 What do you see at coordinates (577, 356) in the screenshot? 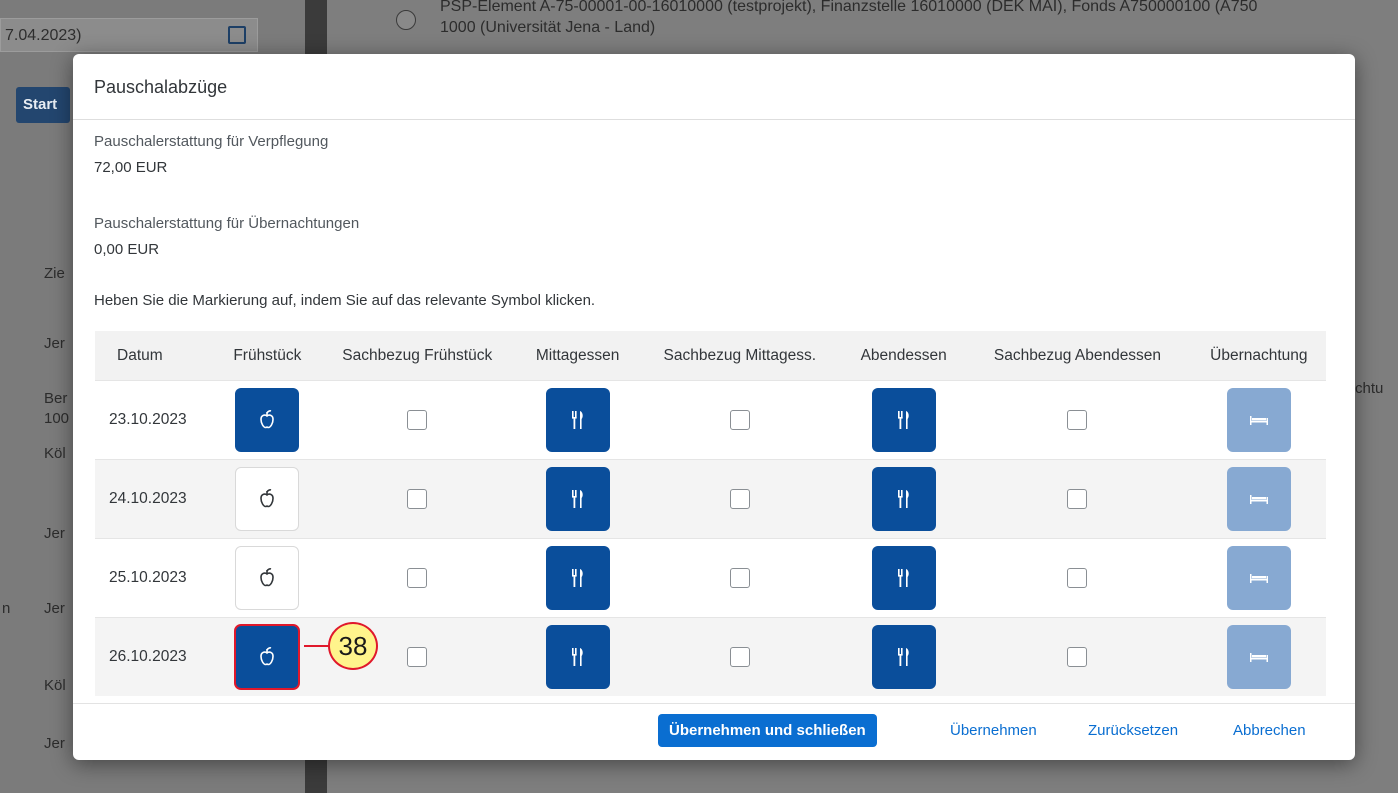
I see `column-header: Mittagessen` at bounding box center [577, 356].